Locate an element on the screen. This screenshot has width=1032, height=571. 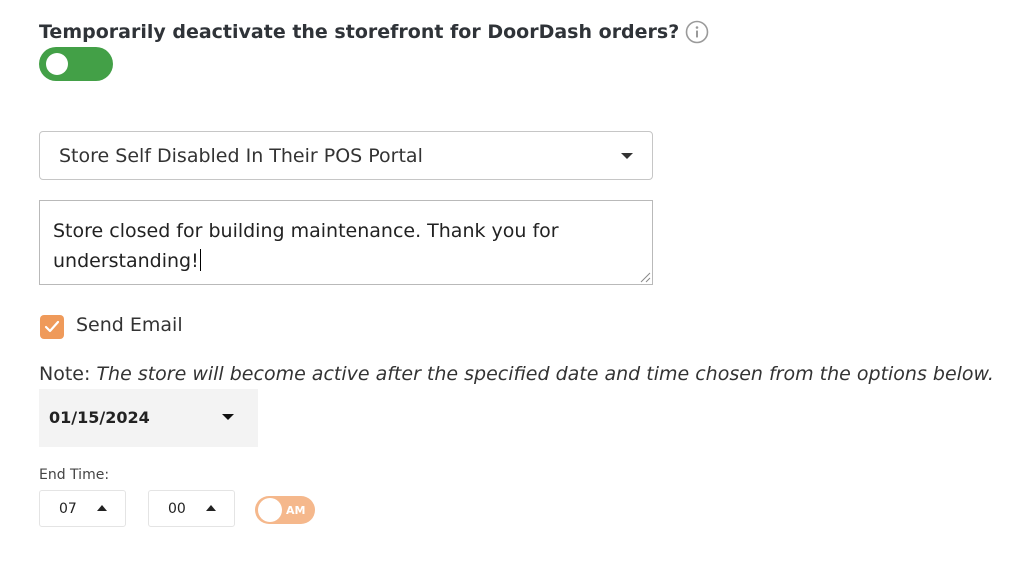
send-email-label: Send Email is located at coordinates (129, 325).